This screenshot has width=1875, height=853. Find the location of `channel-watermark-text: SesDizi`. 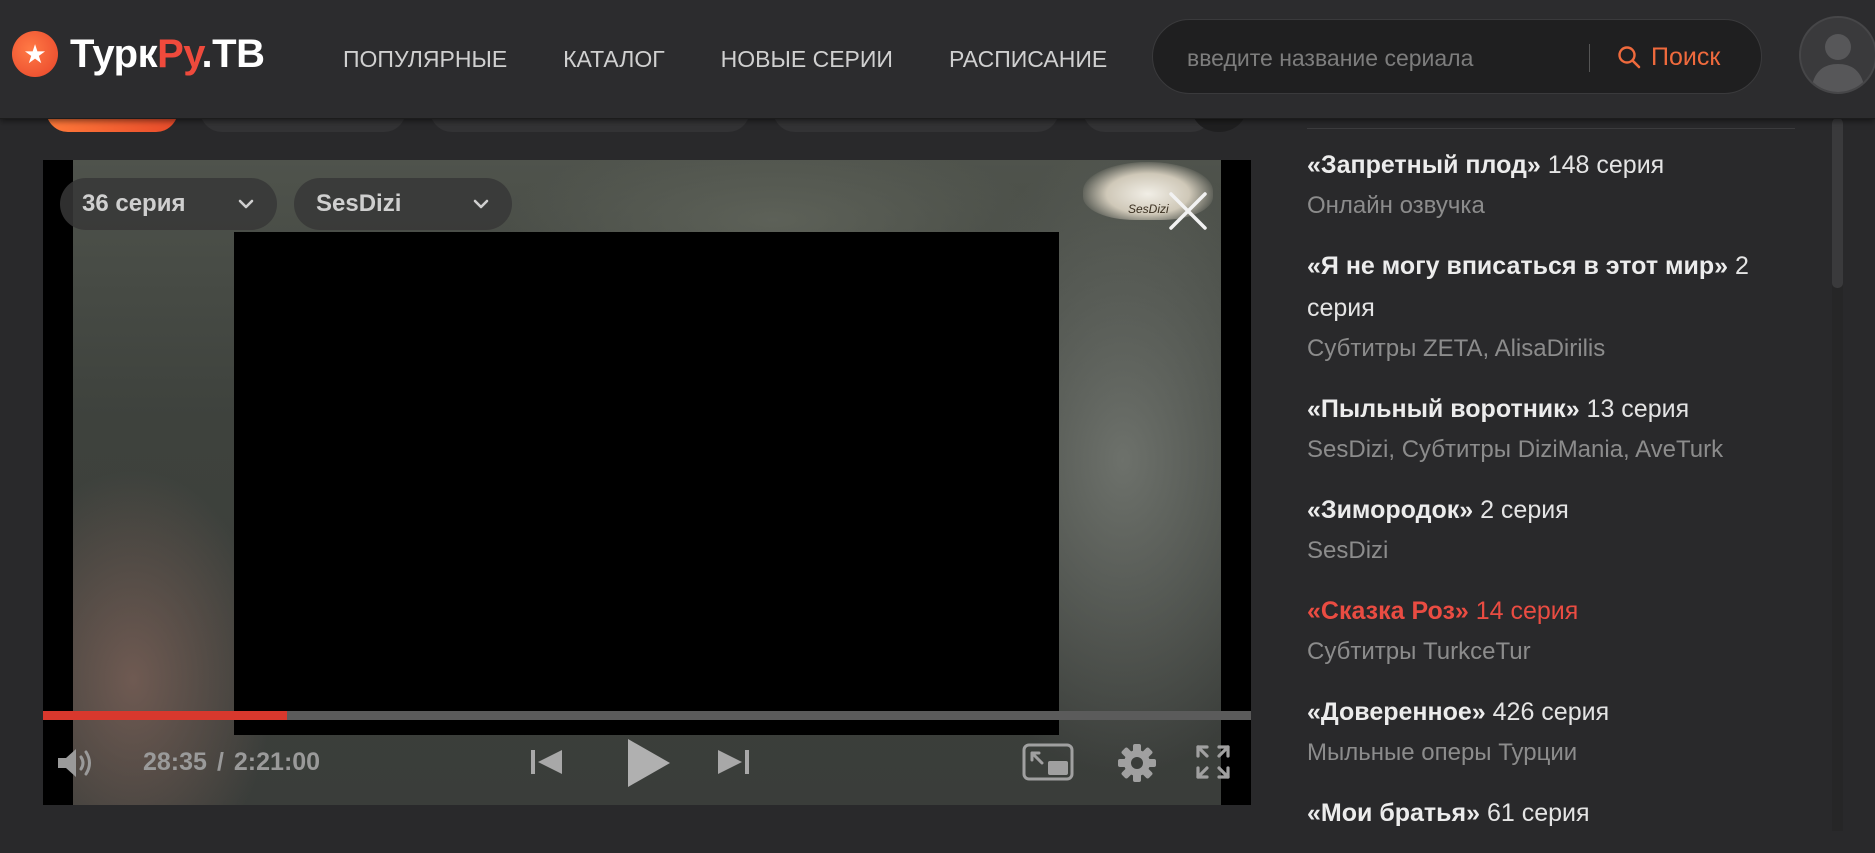

channel-watermark-text: SesDizi is located at coordinates (1148, 209).